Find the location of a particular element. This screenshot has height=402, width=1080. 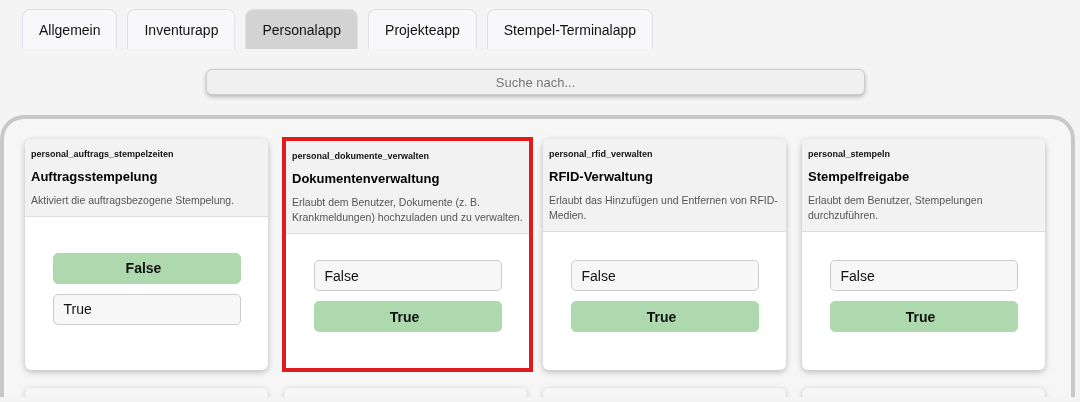

setting-description: Erlaubt dem Benutzer, Stempelungen durchzuführen. is located at coordinates (896, 208).